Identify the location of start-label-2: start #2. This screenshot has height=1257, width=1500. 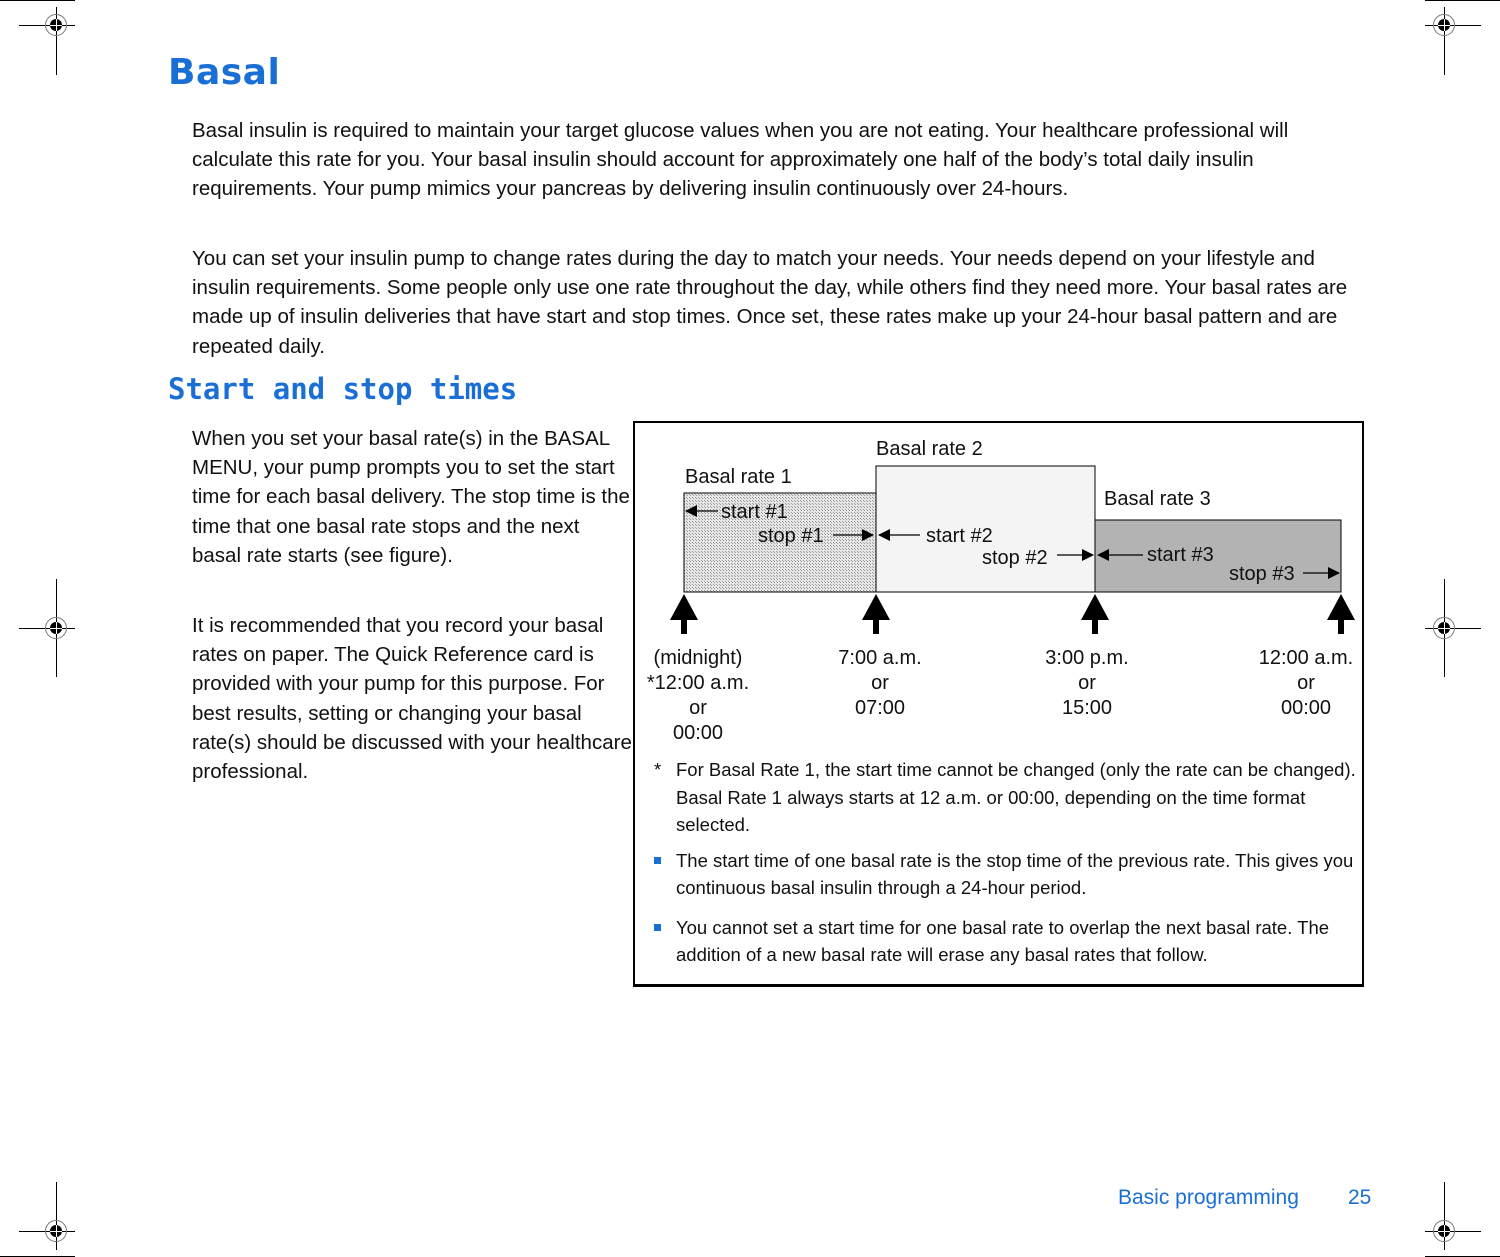
(959, 536).